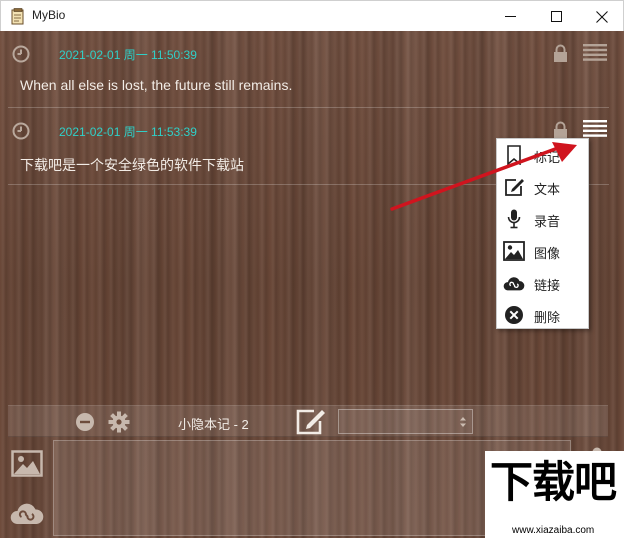 Image resolution: width=624 pixels, height=538 pixels. I want to click on menu-item-bookmark: 标记, so click(542, 155).